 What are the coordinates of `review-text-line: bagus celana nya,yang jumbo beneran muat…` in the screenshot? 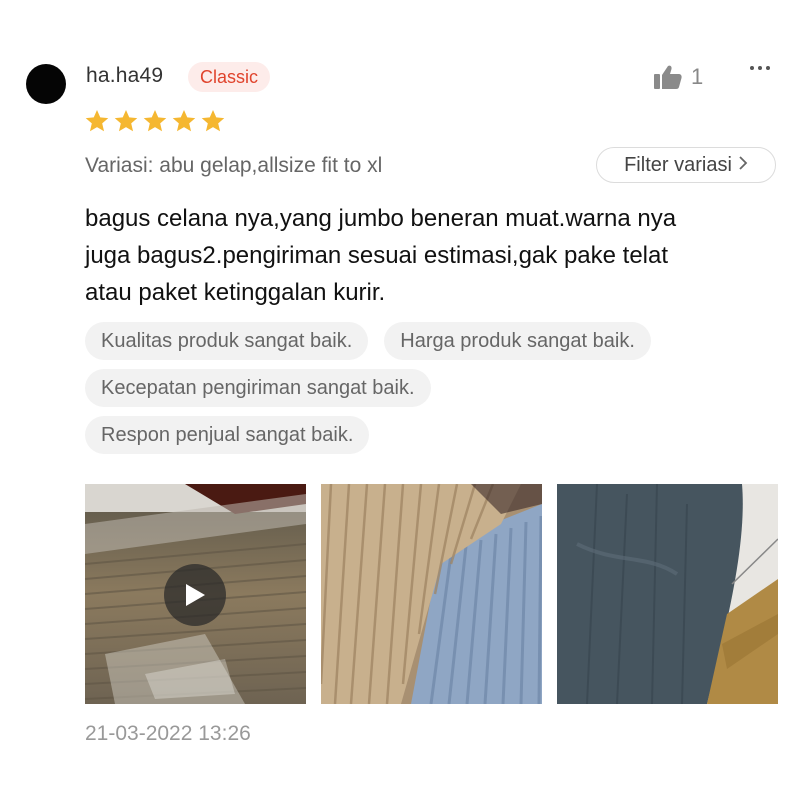 It's located at (381, 218).